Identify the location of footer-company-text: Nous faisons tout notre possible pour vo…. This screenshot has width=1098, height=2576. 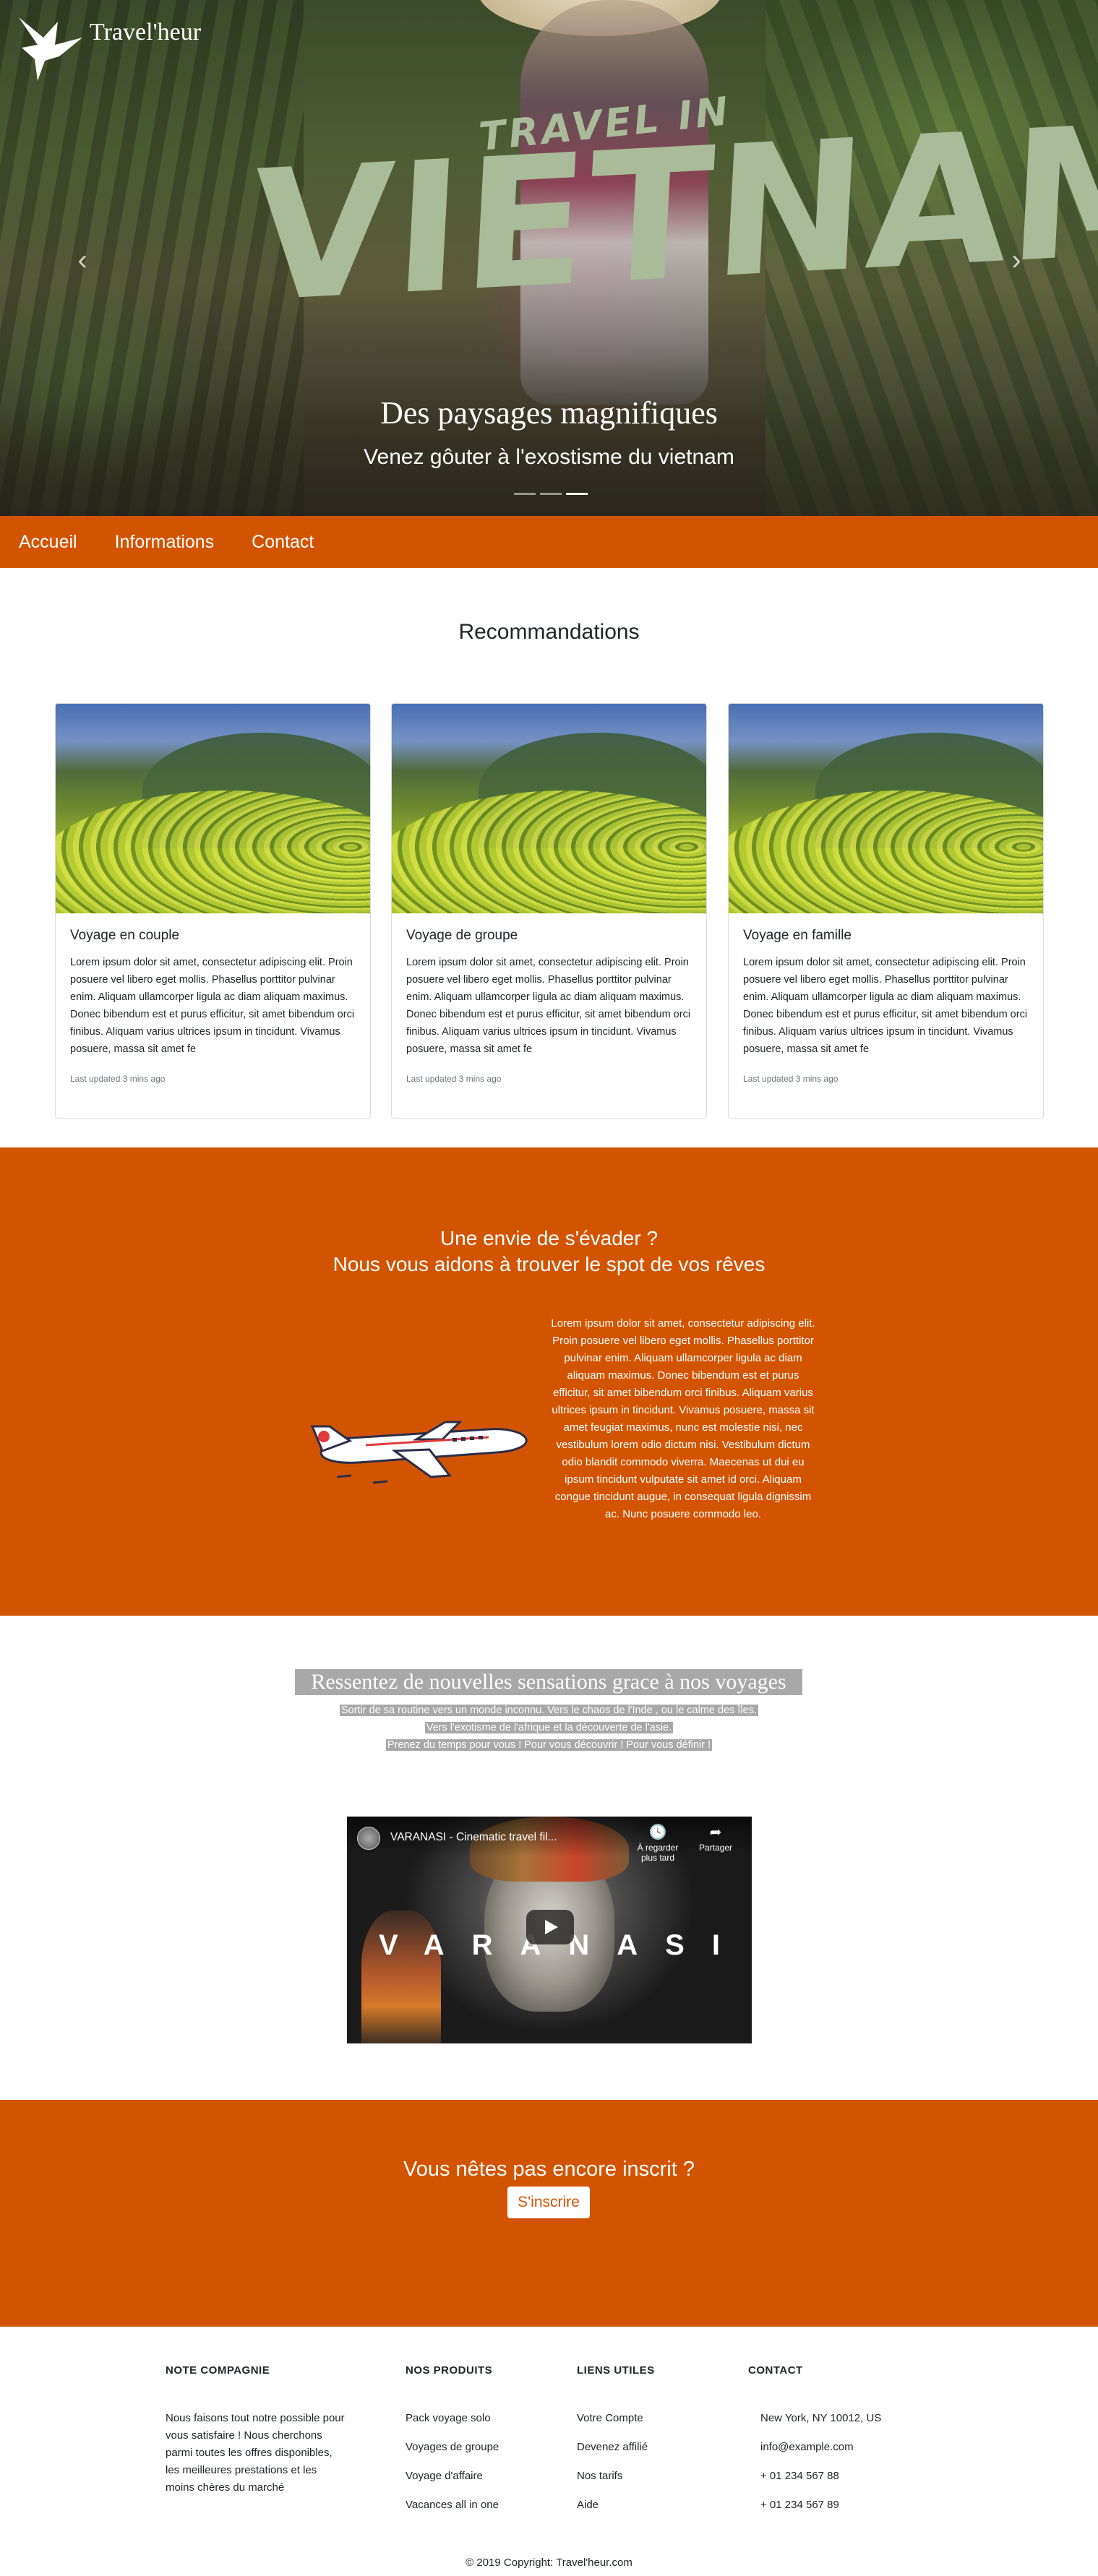
(255, 2453).